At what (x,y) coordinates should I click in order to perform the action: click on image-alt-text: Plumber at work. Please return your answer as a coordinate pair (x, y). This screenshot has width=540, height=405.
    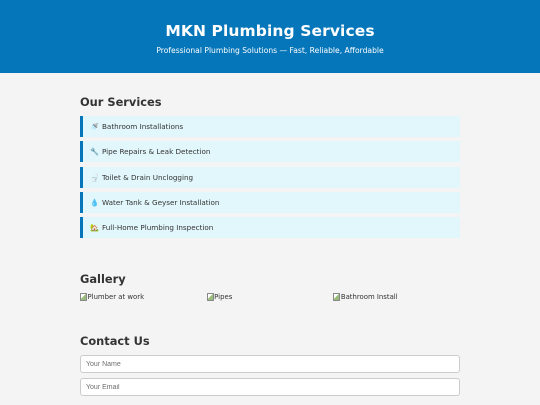
    Looking at the image, I should click on (116, 297).